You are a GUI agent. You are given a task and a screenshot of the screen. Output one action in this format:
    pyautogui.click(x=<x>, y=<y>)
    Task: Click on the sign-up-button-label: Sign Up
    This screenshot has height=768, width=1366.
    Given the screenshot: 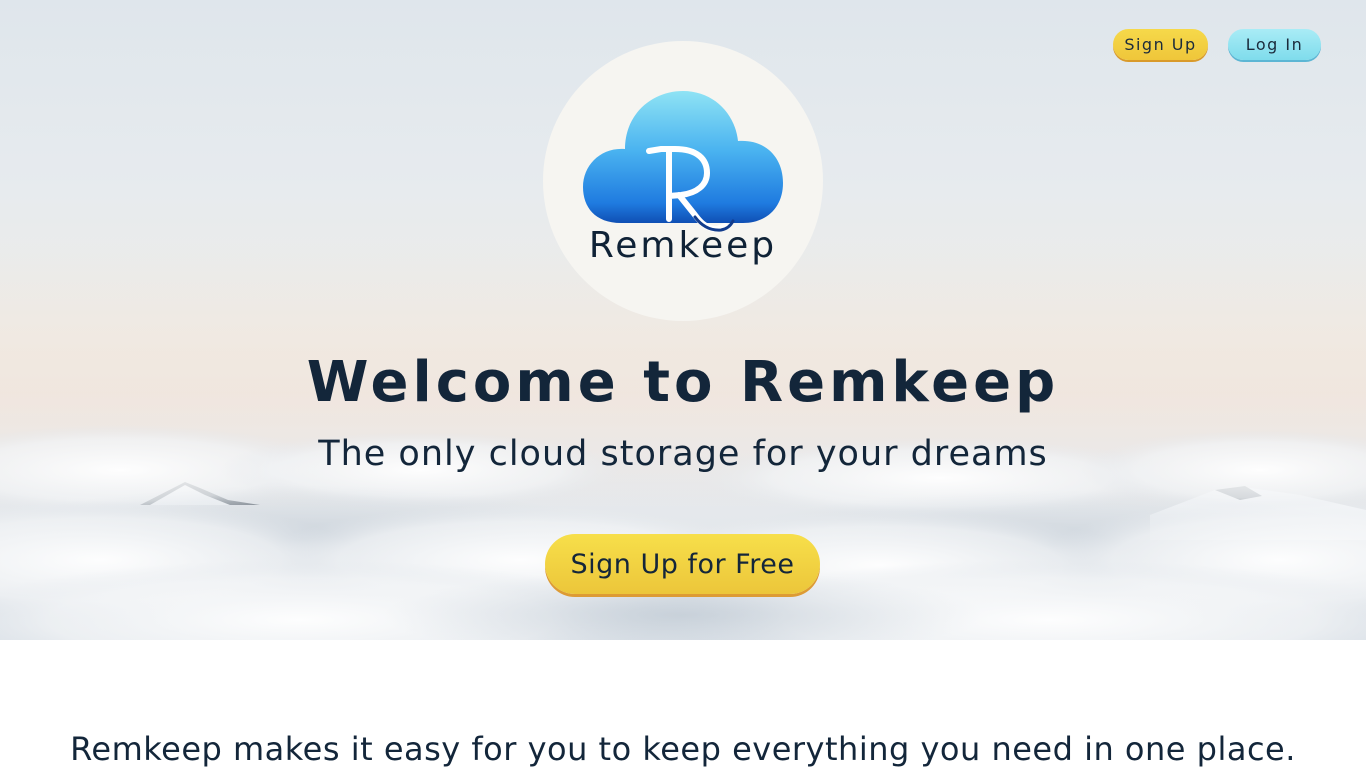 What is the action you would take?
    pyautogui.click(x=1160, y=44)
    